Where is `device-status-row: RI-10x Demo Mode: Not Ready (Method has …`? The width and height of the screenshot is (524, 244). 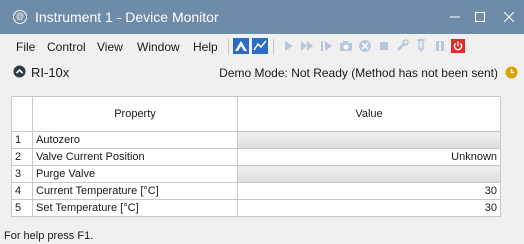
device-status-row: RI-10x Demo Mode: Not Ready (Method has … is located at coordinates (262, 72).